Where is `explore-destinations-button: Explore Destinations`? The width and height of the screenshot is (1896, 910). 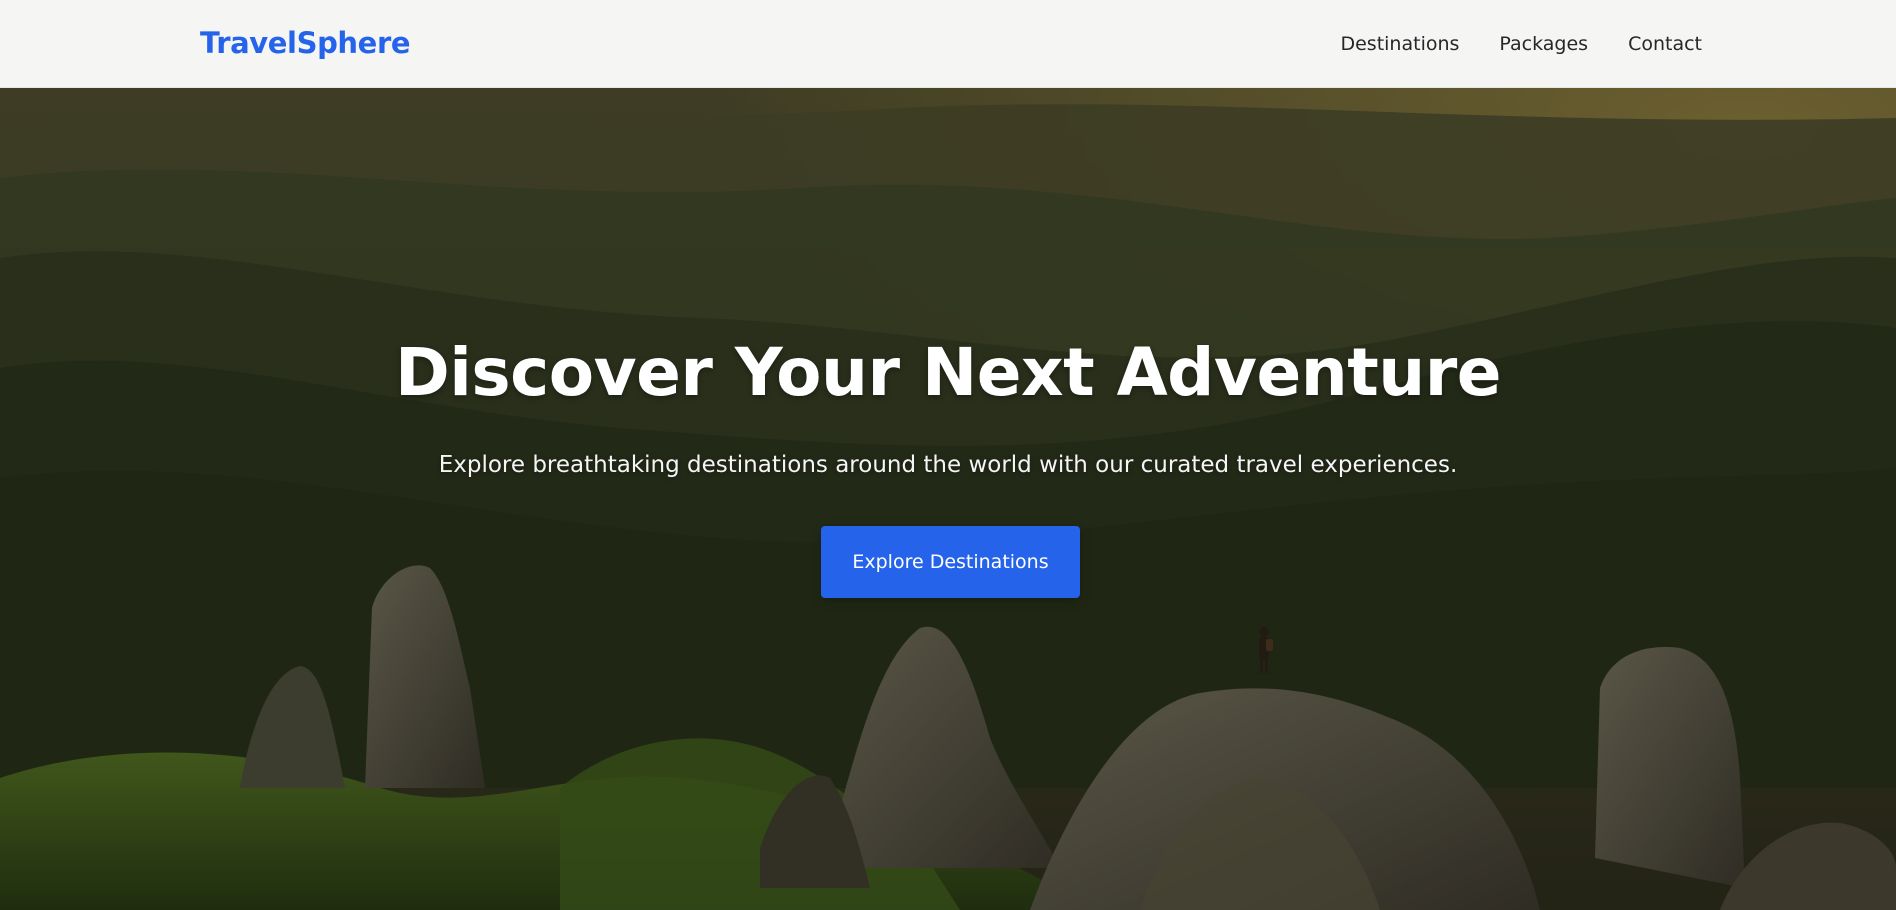 explore-destinations-button: Explore Destinations is located at coordinates (950, 562).